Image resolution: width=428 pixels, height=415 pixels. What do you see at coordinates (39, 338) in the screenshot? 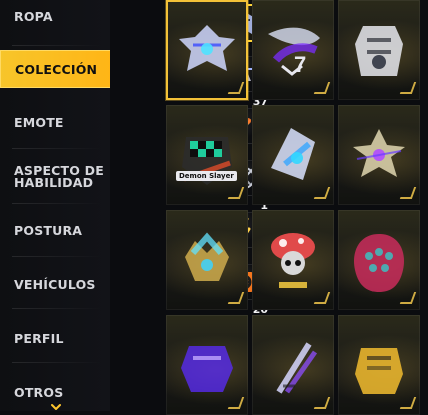
I see `category-perfil-label: PERFIL` at bounding box center [39, 338].